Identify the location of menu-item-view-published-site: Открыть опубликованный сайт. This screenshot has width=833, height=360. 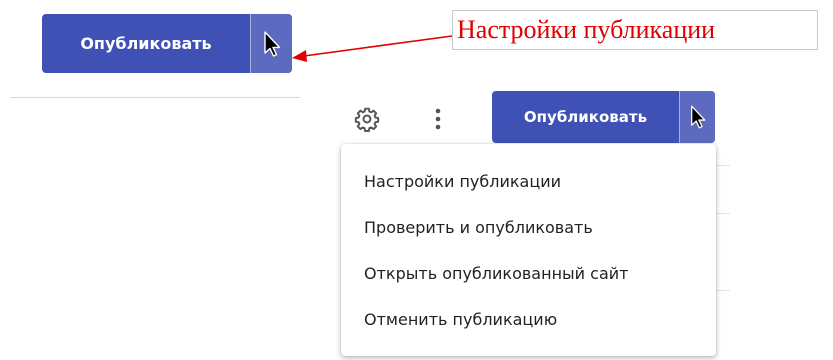
(528, 273).